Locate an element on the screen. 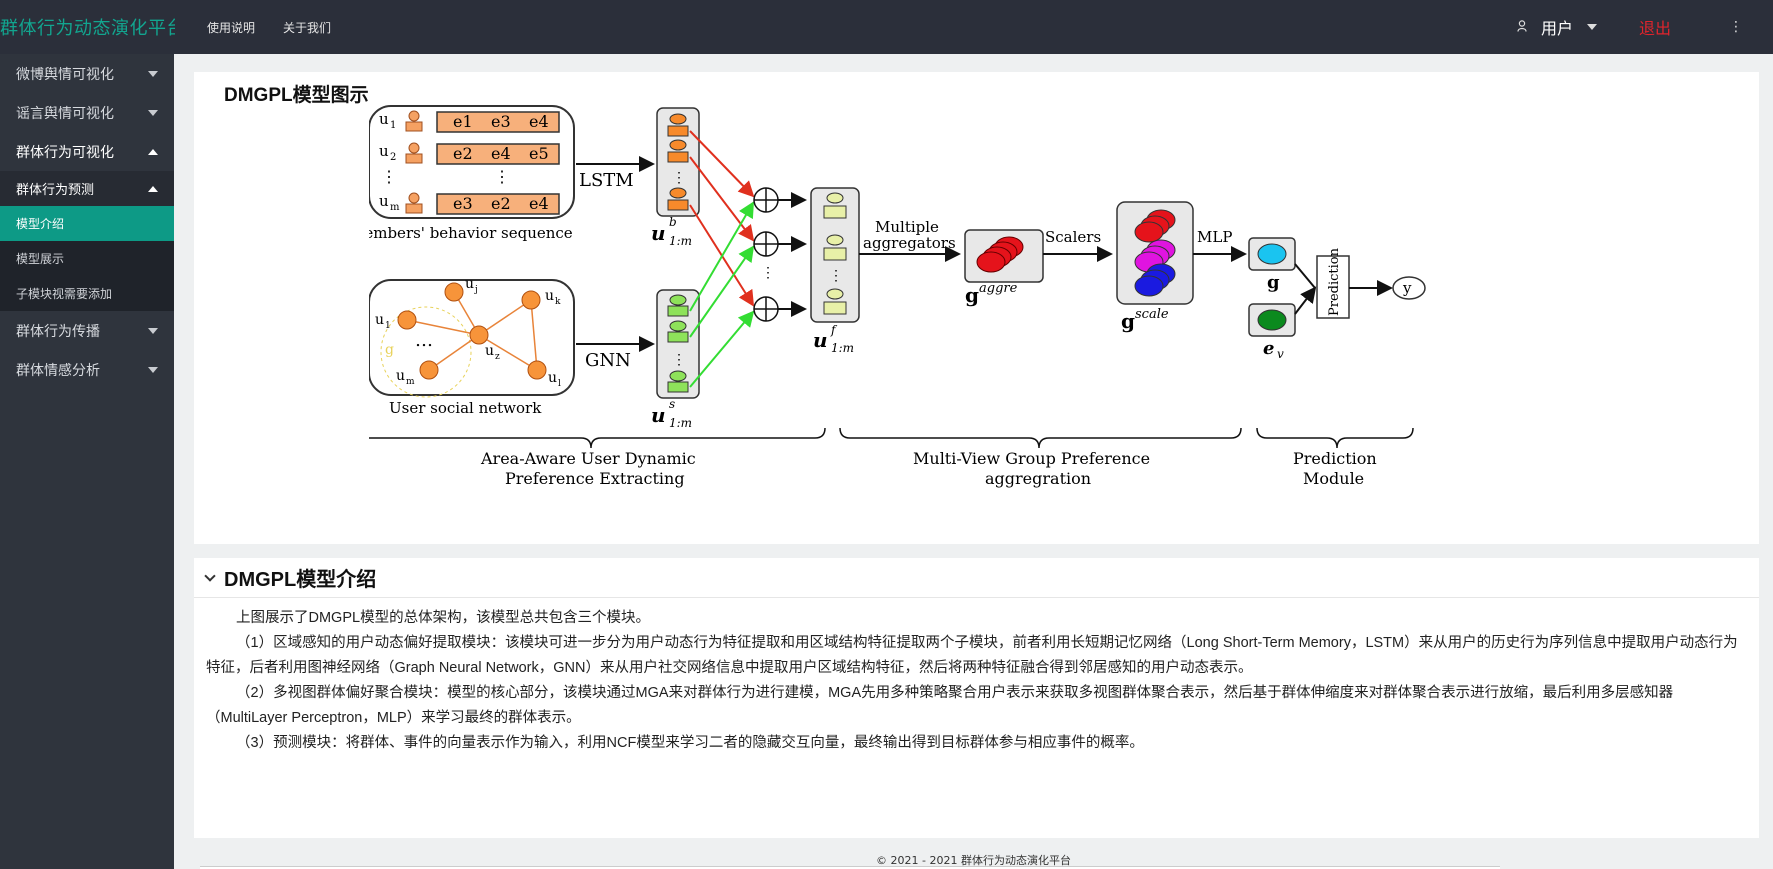 Image resolution: width=1773 pixels, height=869 pixels. lstm-label: LSTM is located at coordinates (606, 180).